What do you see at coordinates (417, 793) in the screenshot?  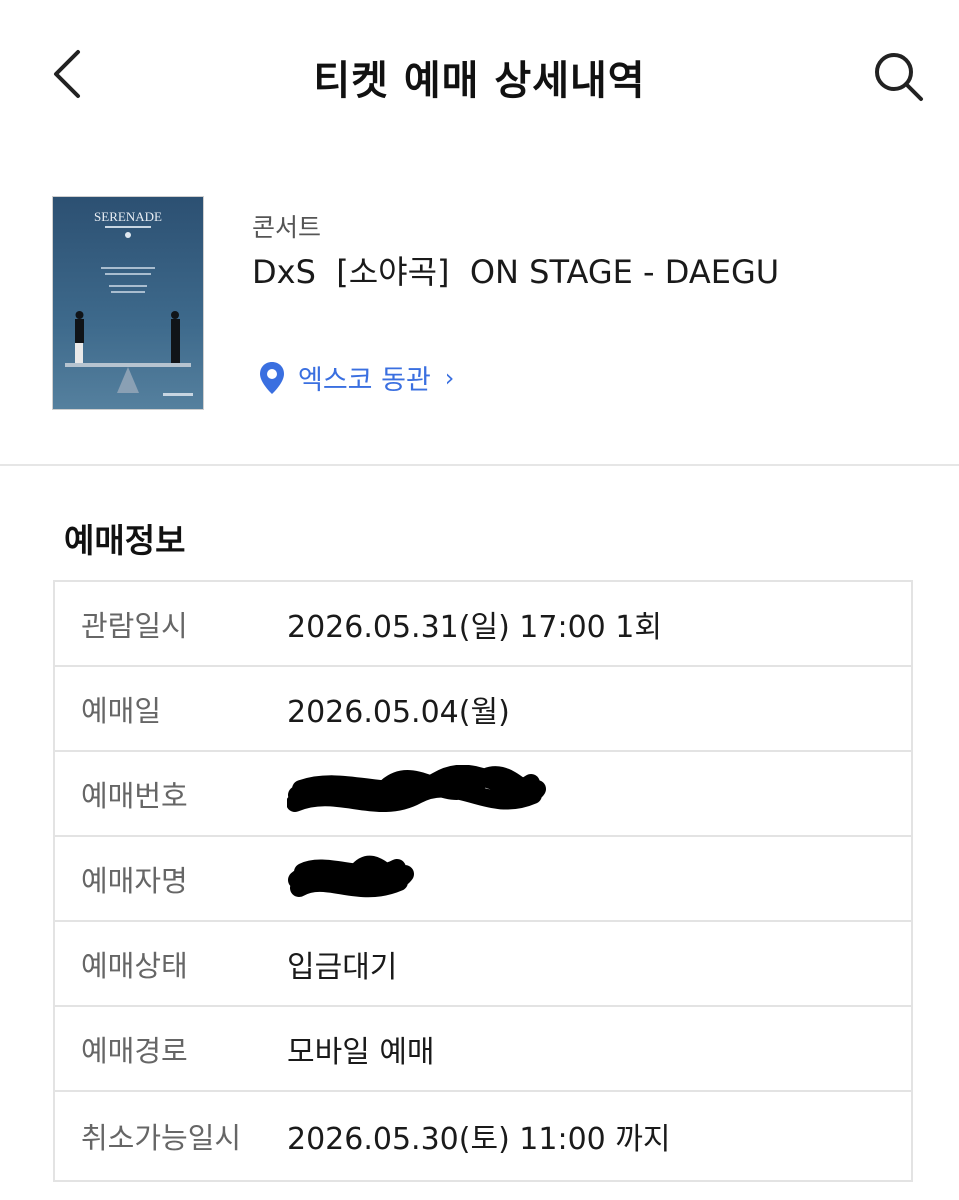 I see `booking-number-redacted` at bounding box center [417, 793].